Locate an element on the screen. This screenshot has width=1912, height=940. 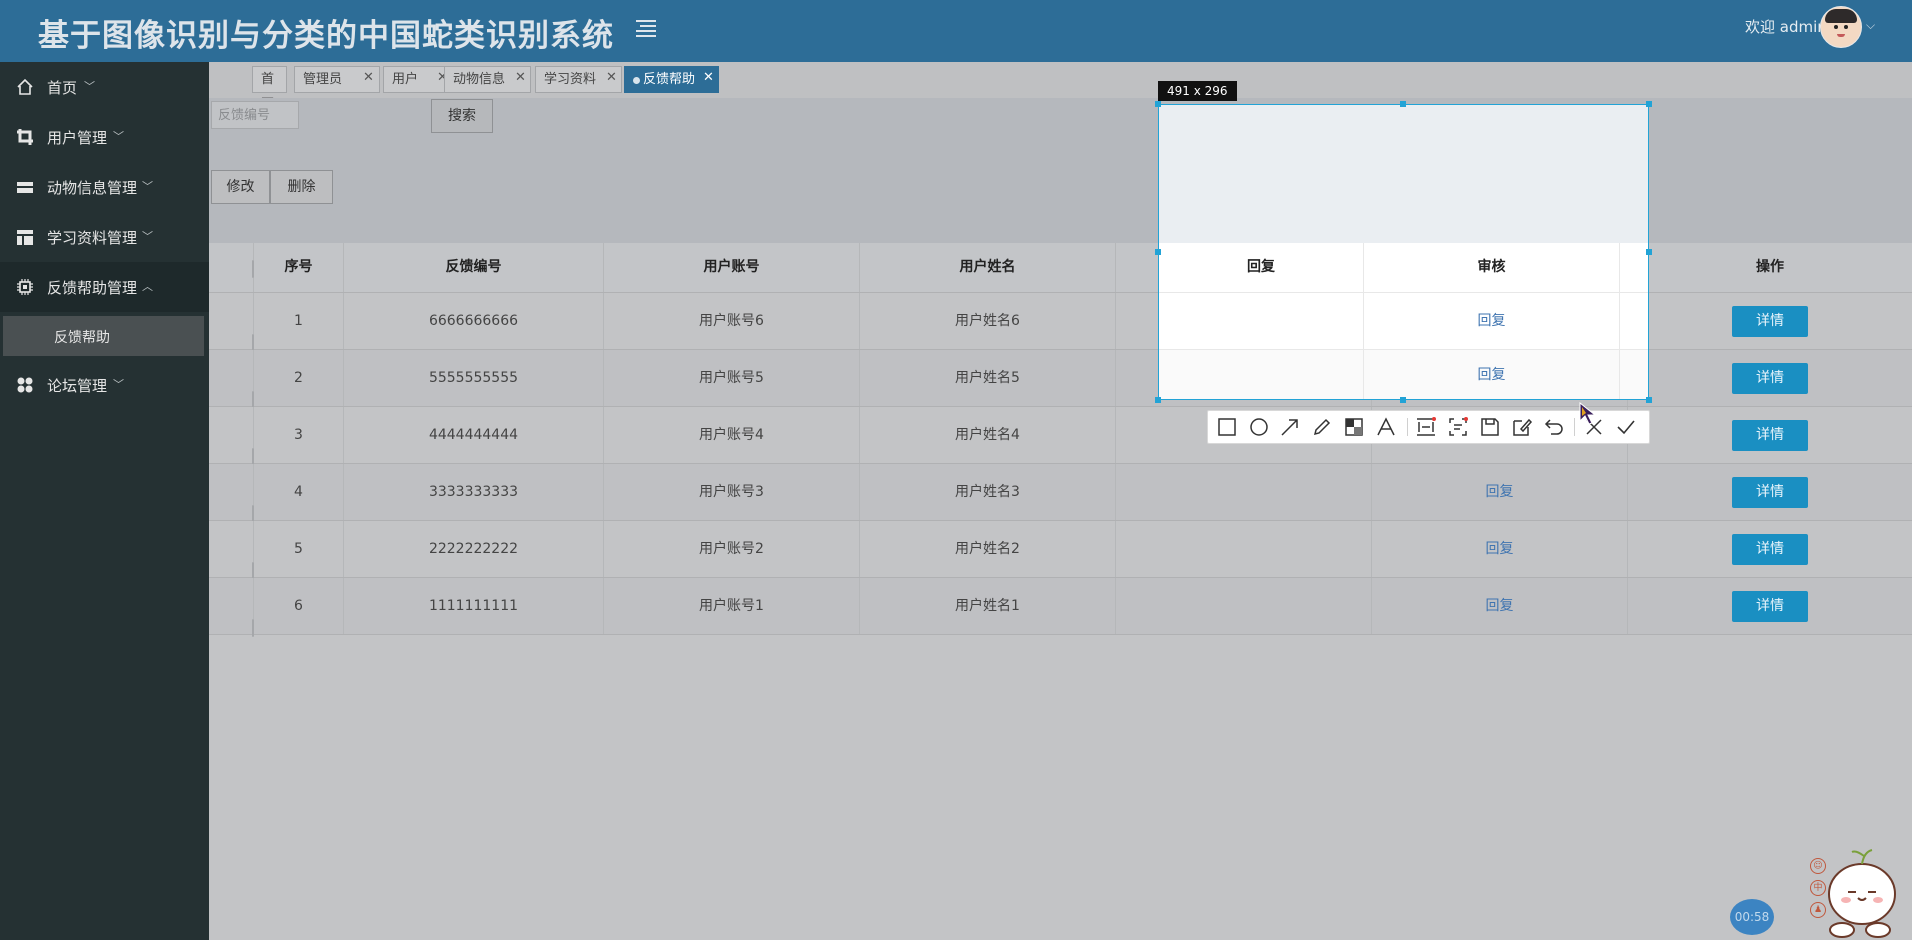
sidebar-item-animal-info: 动物信息管理 ﹀ is located at coordinates (104, 187).